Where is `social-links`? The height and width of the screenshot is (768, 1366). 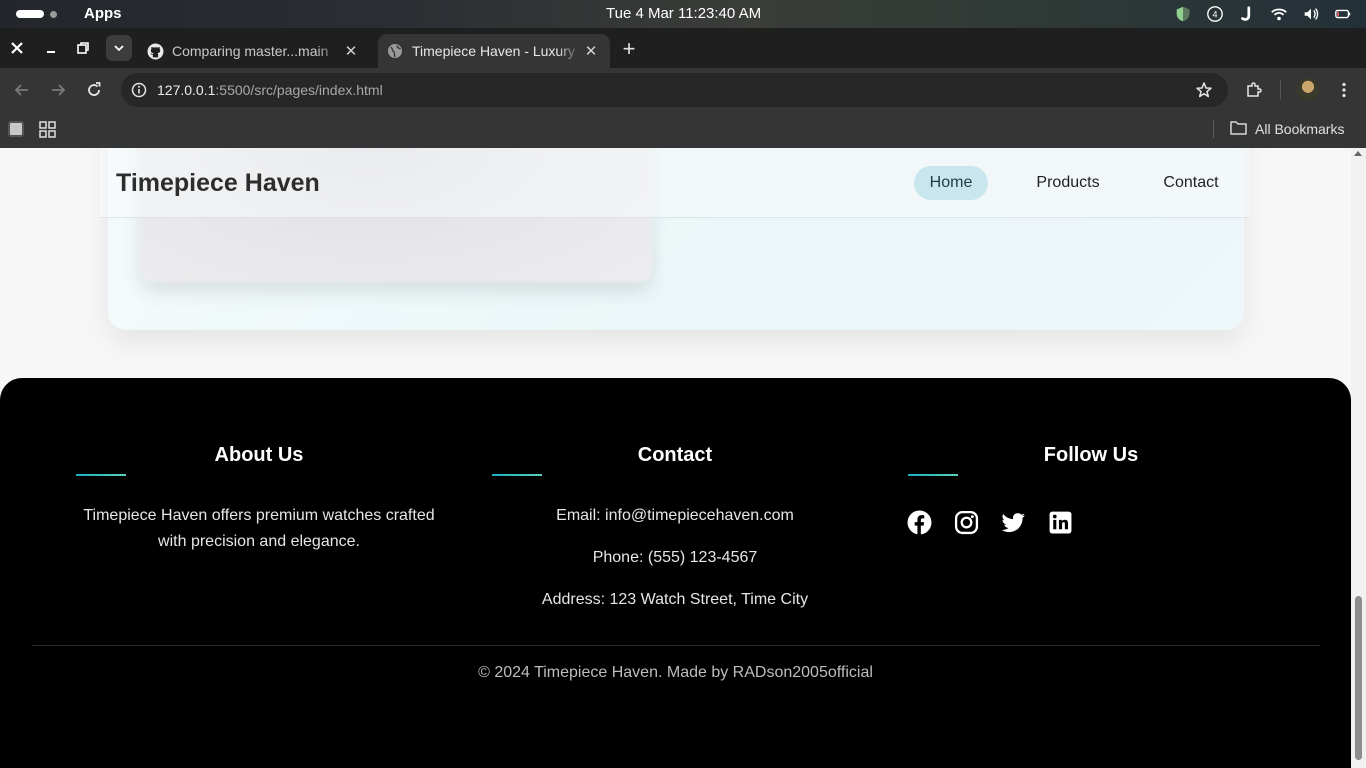 social-links is located at coordinates (990, 522).